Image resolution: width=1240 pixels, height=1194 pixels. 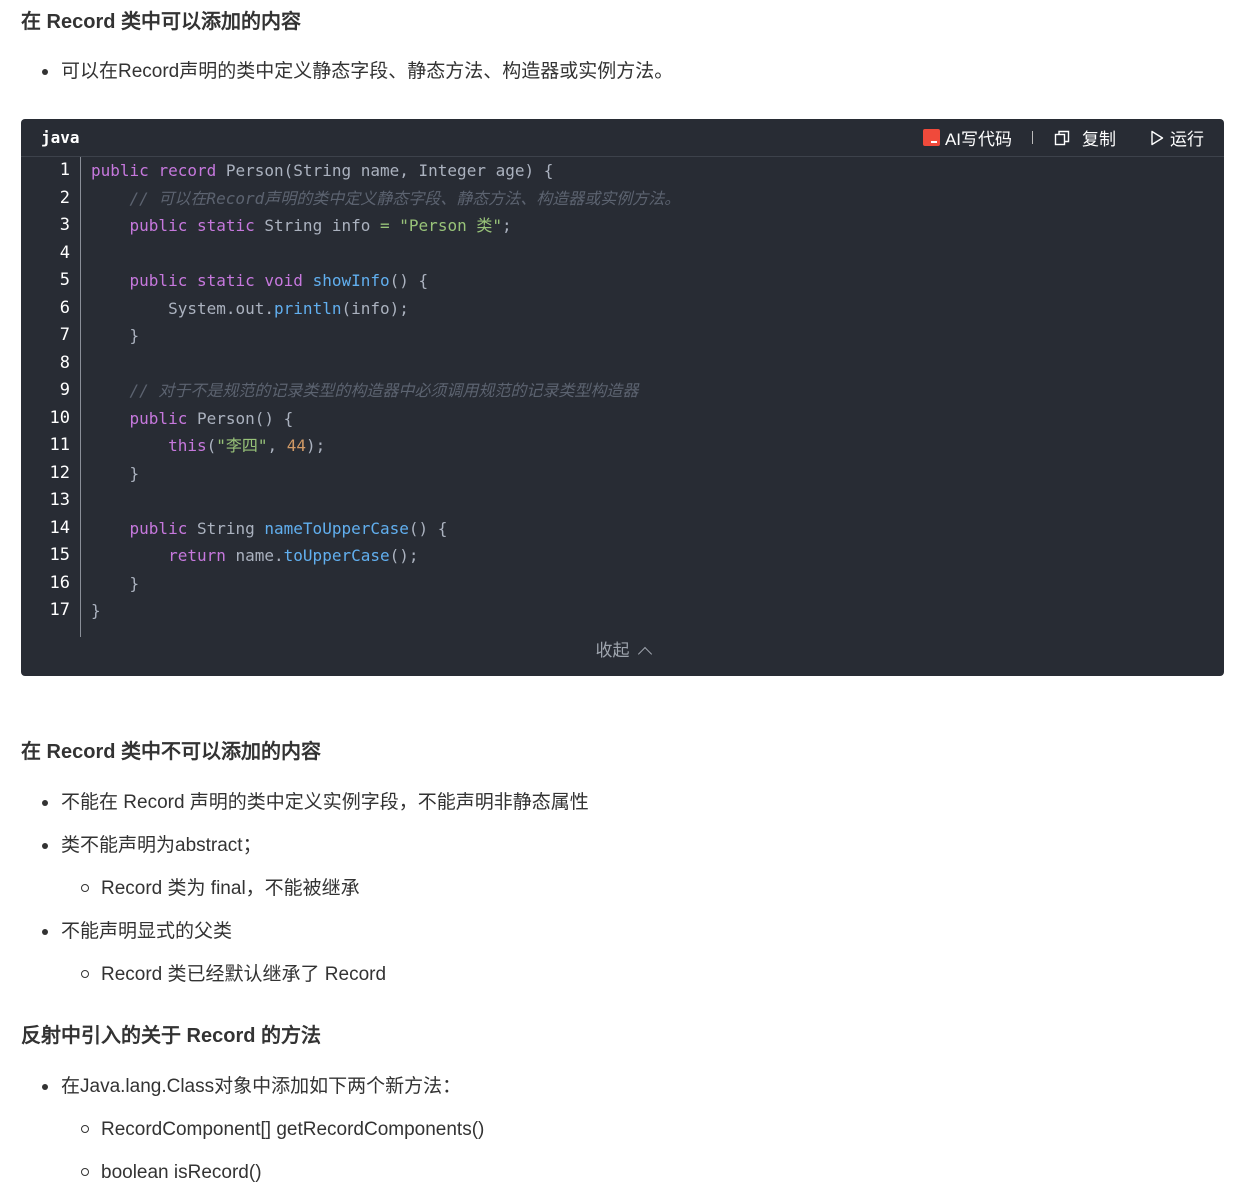 I want to click on ai-logo-icon, so click(x=931, y=137).